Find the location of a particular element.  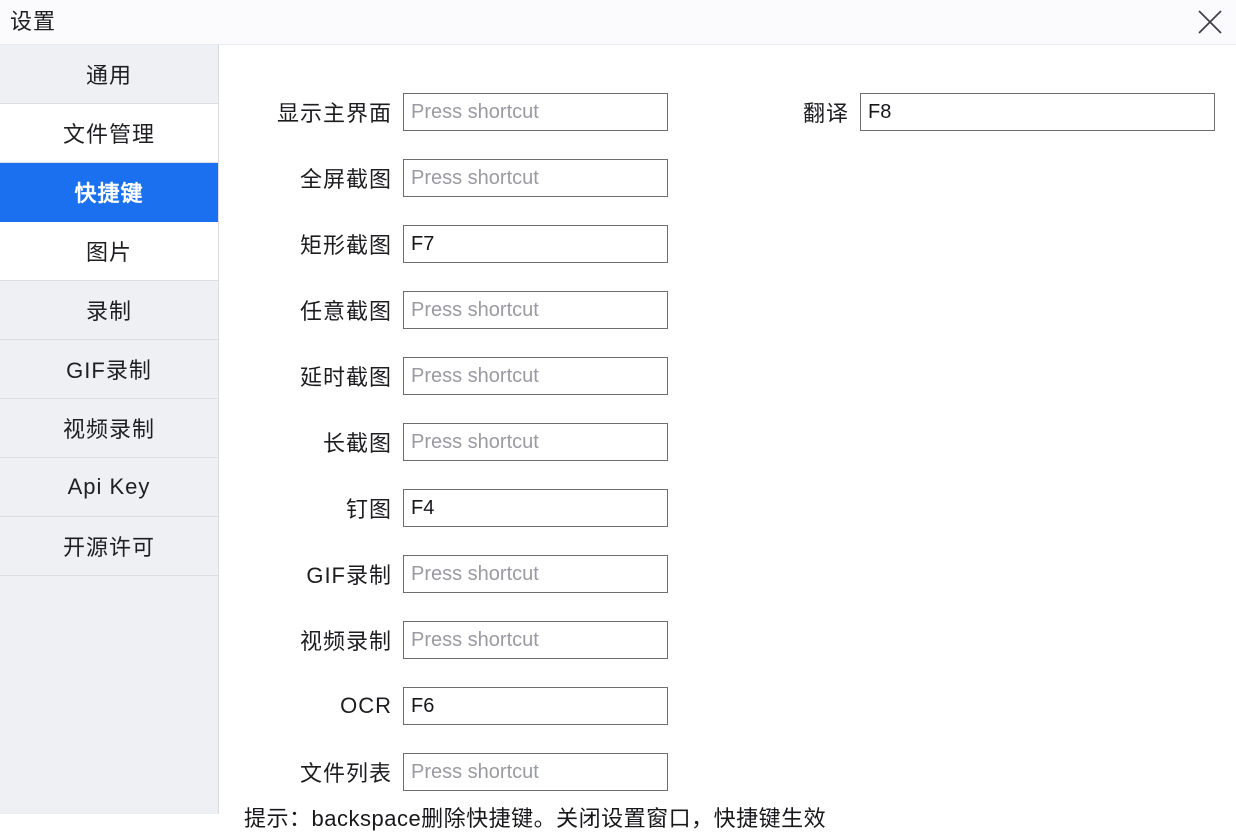

sidebar-item-api-key: Api Key is located at coordinates (109, 487).